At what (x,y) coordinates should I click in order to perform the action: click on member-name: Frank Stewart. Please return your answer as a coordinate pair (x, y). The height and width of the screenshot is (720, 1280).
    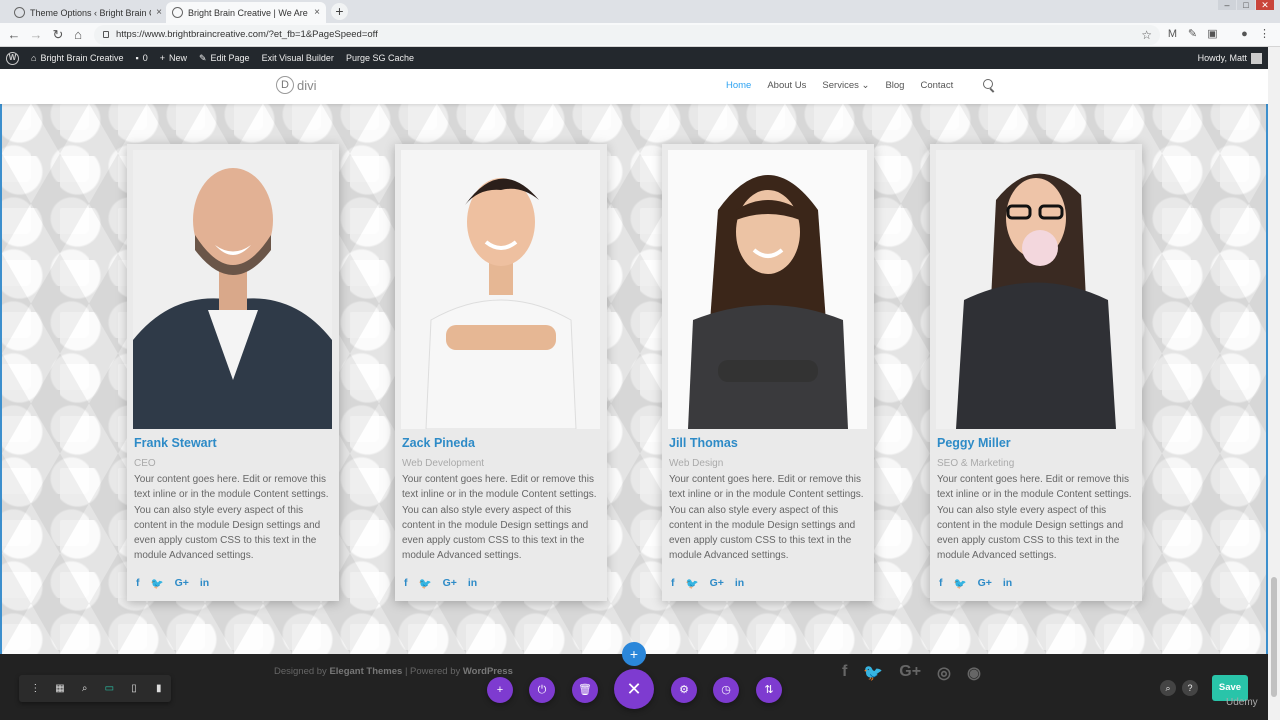
    Looking at the image, I should click on (175, 443).